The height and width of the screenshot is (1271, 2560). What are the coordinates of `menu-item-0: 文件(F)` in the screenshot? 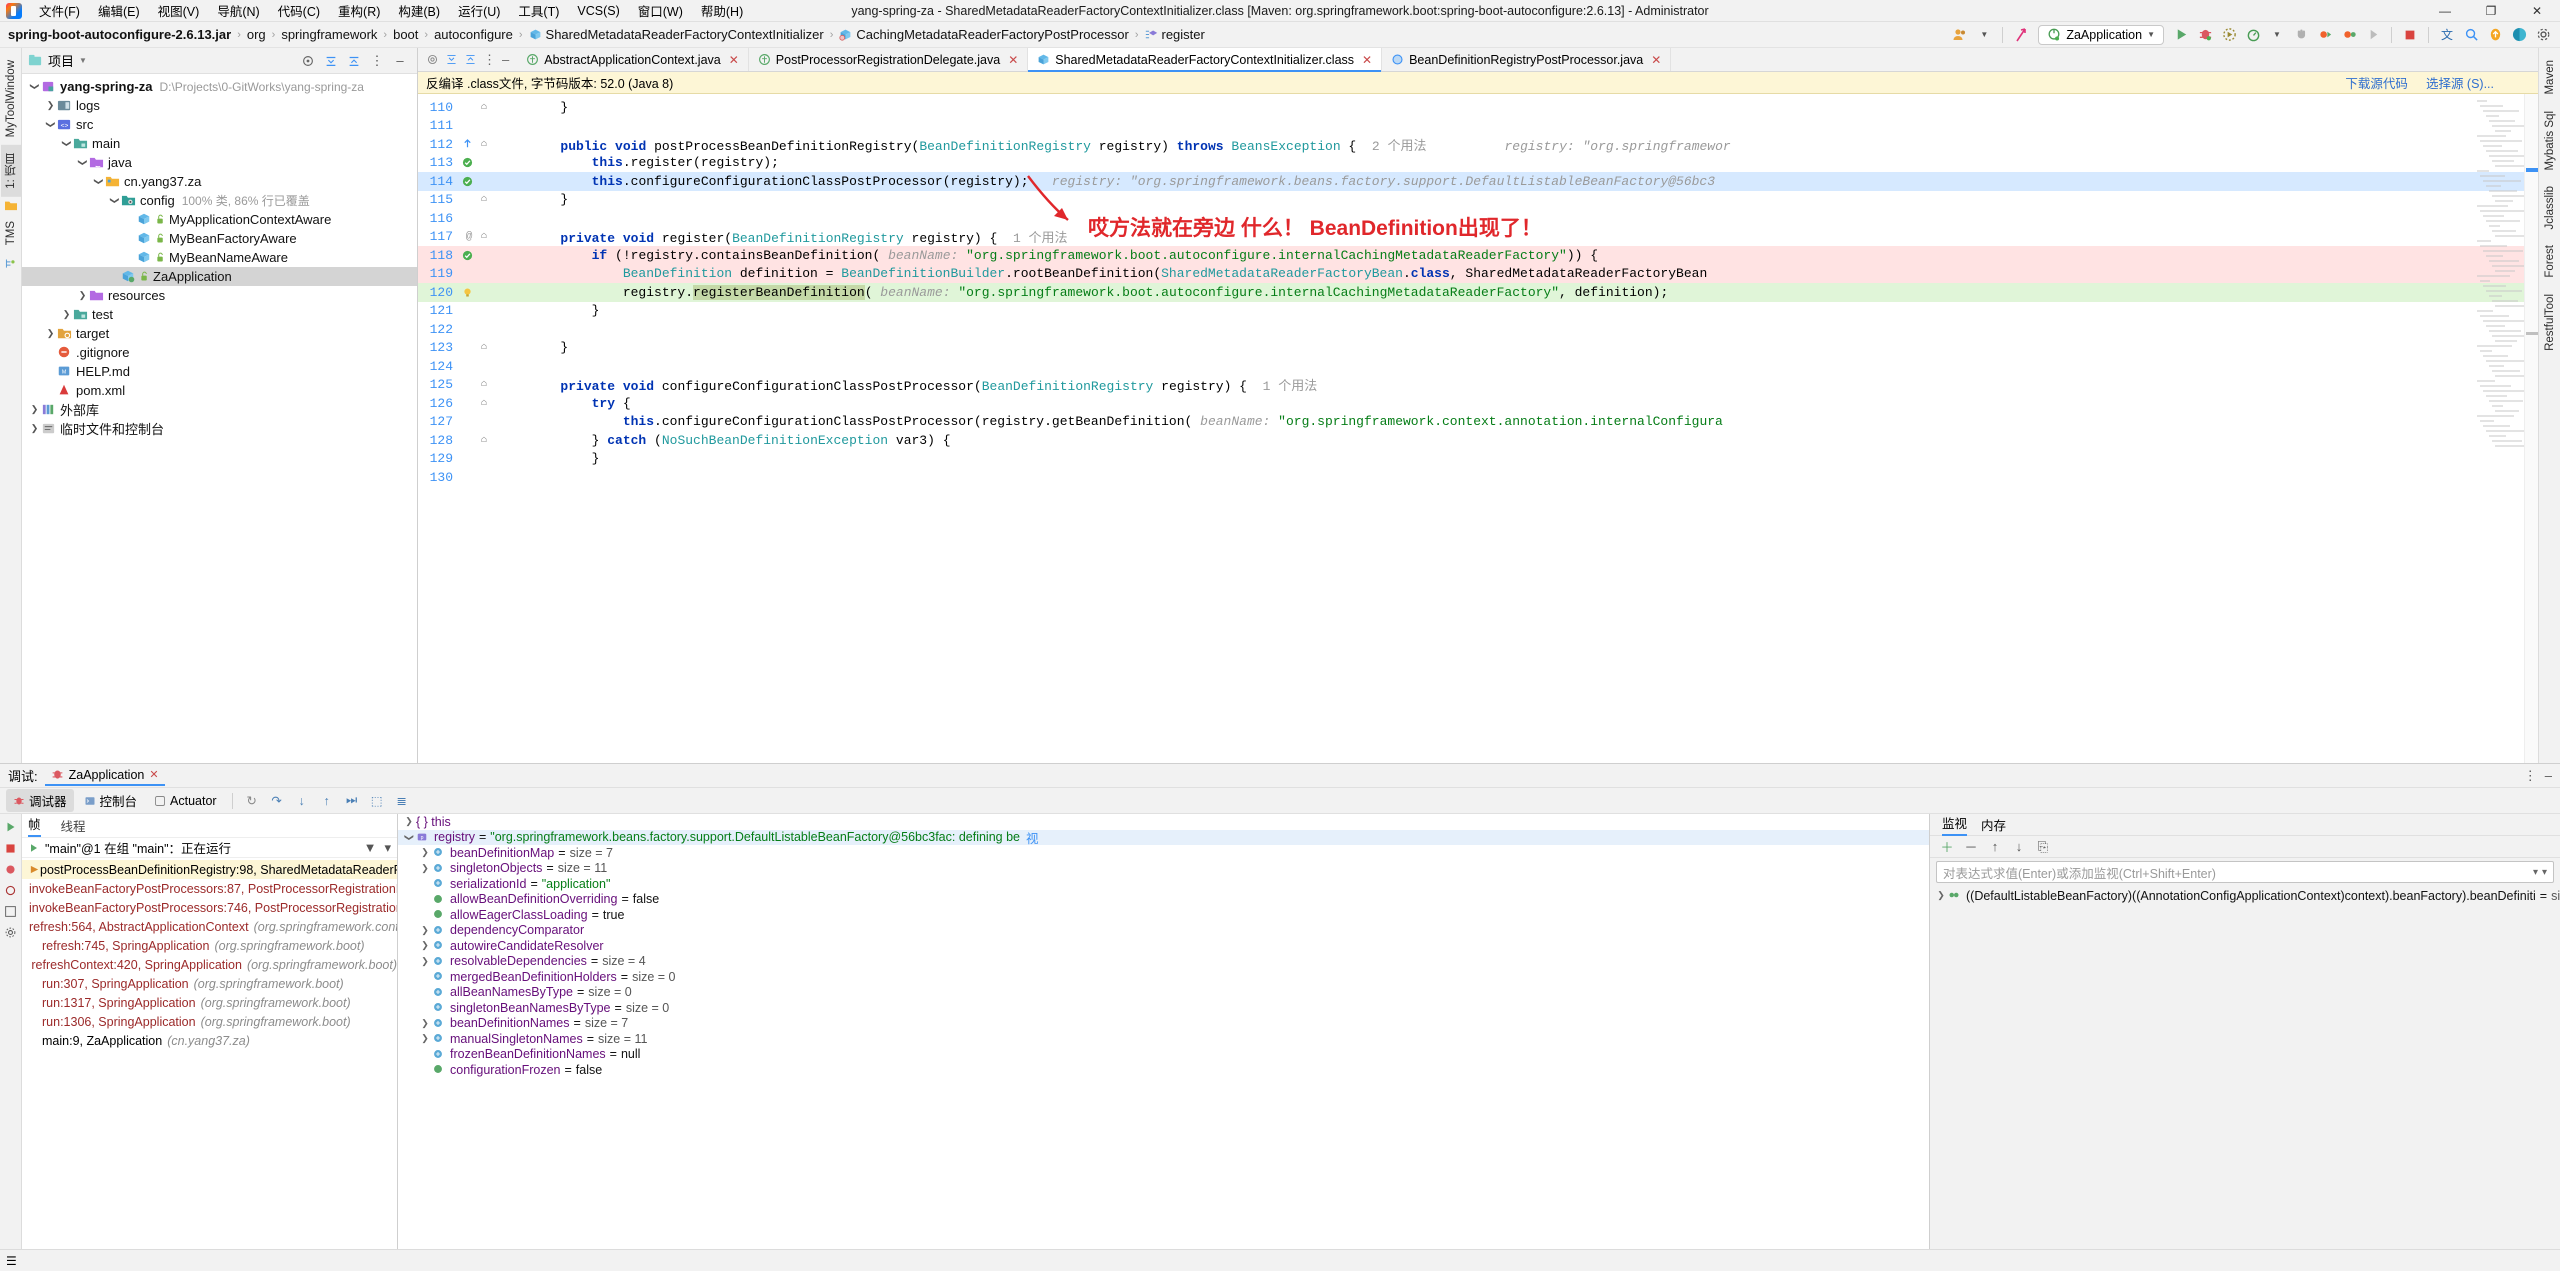 It's located at (59, 11).